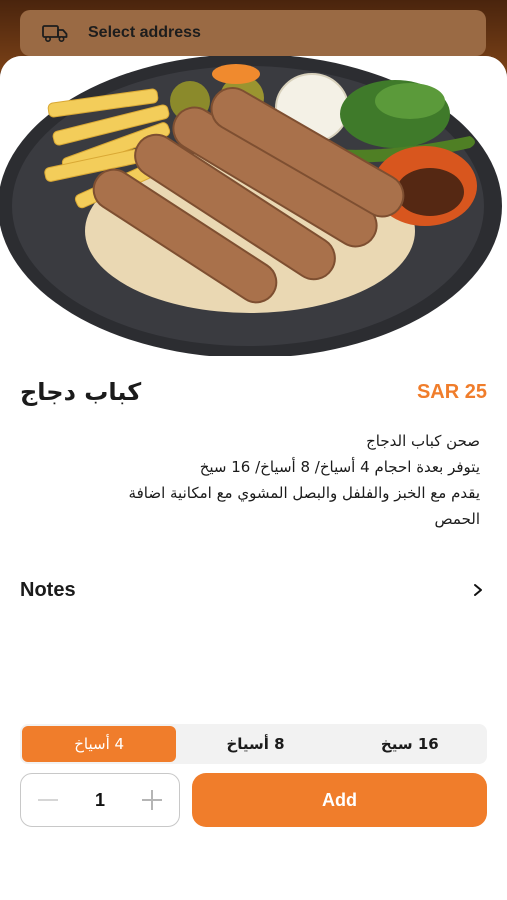  Describe the element at coordinates (152, 800) in the screenshot. I see `plus-icon` at that location.